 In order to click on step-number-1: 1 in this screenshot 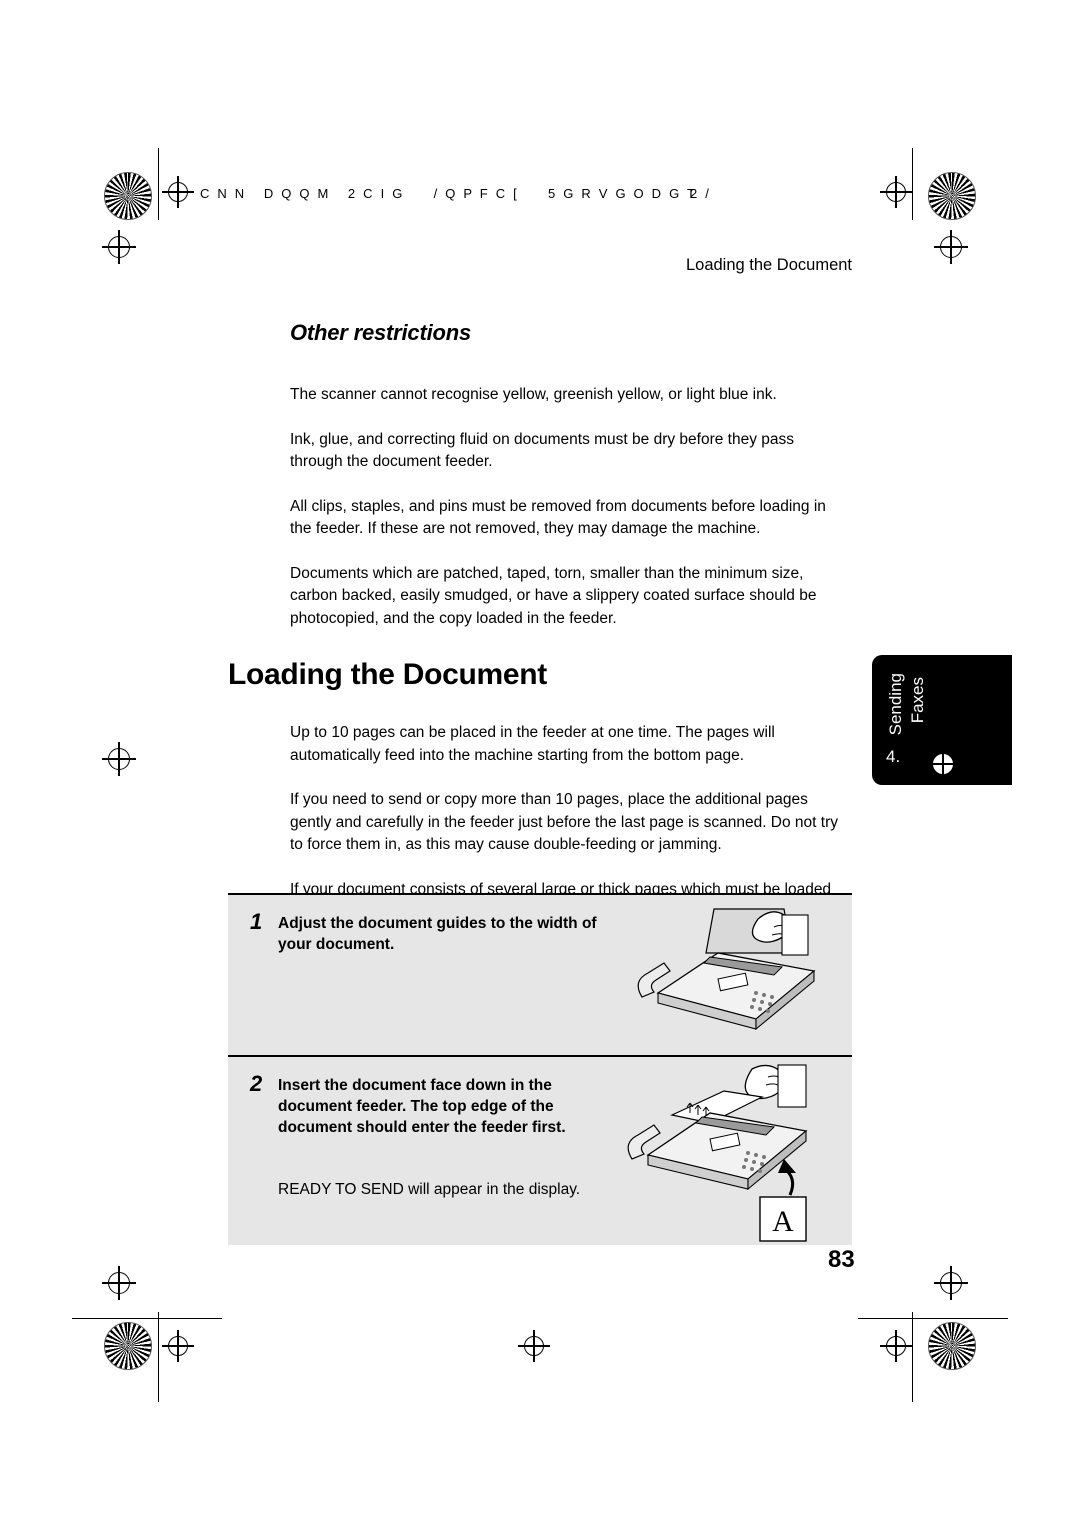, I will do `click(256, 921)`.